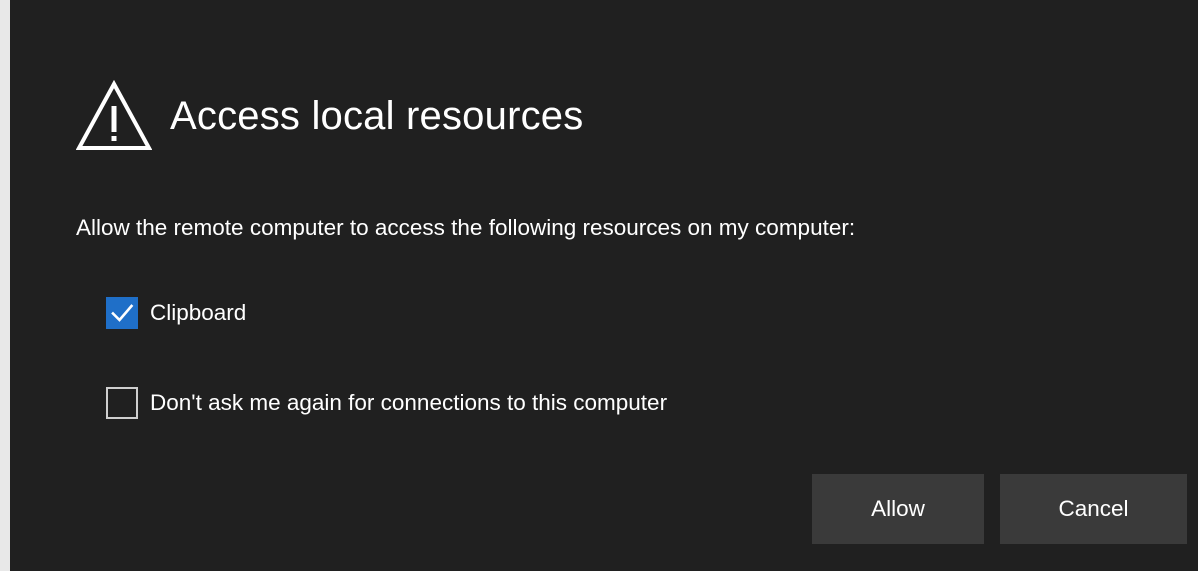 This screenshot has height=571, width=1198. What do you see at coordinates (1093, 509) in the screenshot?
I see `cancel-button: Cancel` at bounding box center [1093, 509].